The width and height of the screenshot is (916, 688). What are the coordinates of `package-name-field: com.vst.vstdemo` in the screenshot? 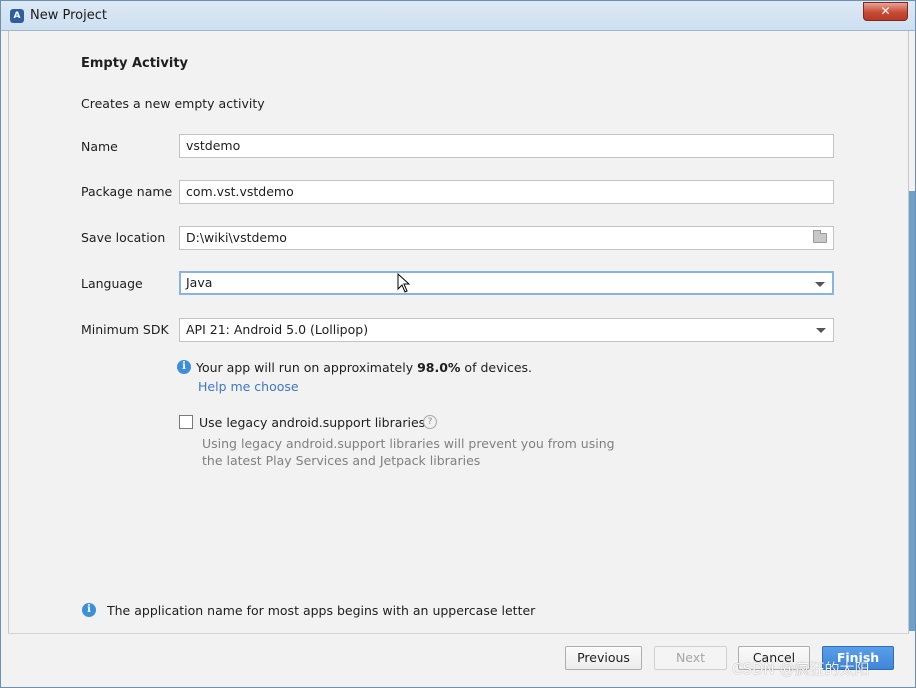 It's located at (506, 192).